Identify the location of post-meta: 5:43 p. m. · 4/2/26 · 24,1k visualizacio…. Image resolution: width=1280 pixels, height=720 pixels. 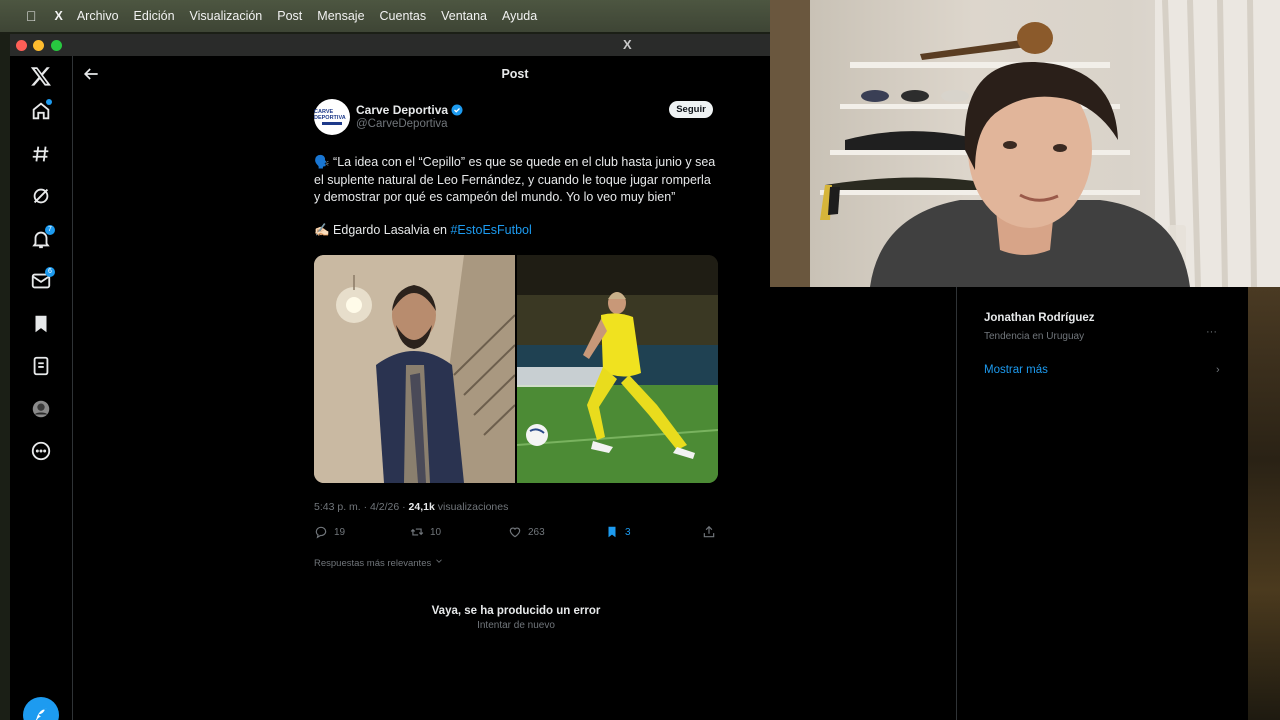
(411, 507).